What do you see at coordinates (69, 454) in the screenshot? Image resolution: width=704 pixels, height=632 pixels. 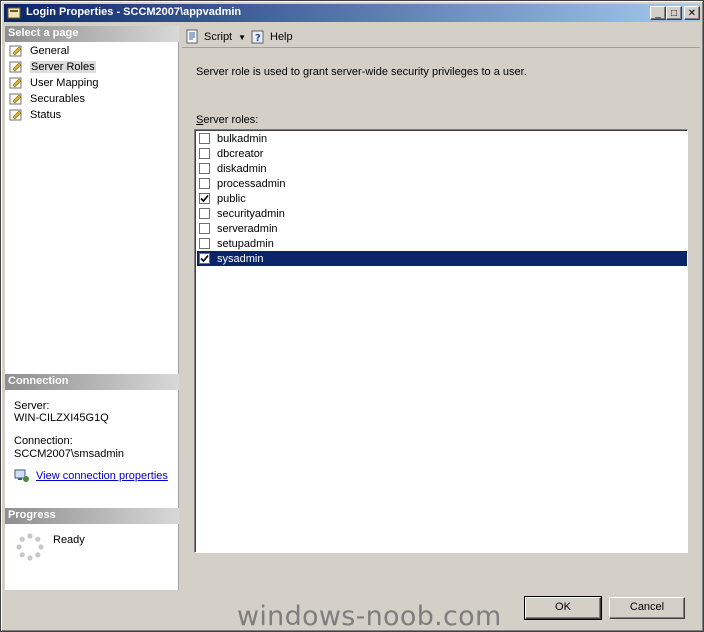 I see `connection-value: SCCM2007\smsadmin` at bounding box center [69, 454].